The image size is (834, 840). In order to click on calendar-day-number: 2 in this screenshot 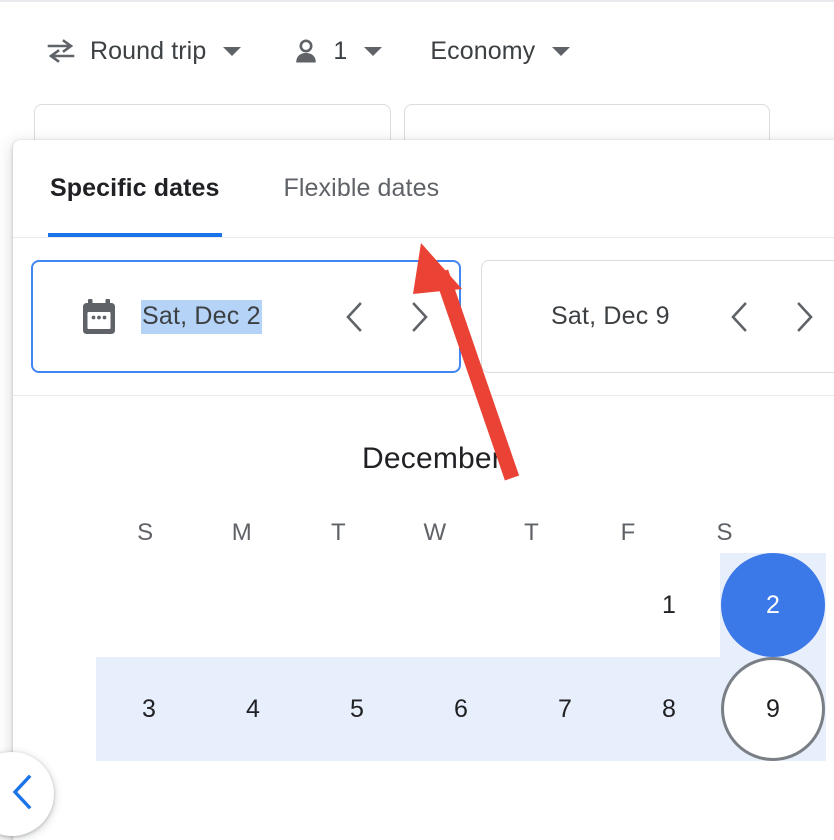, I will do `click(773, 605)`.